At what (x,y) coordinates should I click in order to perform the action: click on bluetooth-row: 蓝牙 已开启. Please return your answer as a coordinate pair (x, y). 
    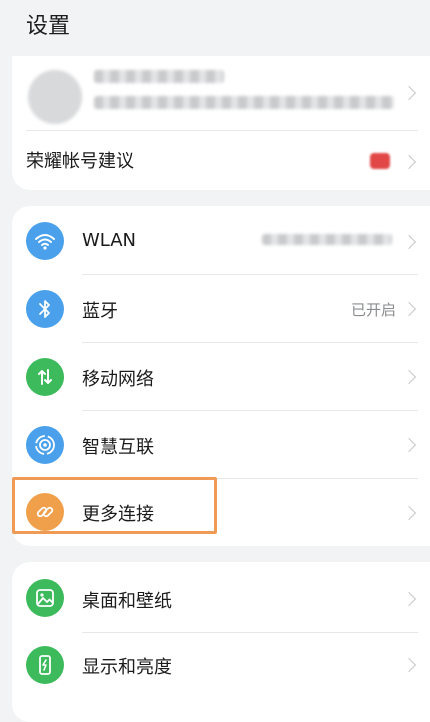
    Looking at the image, I should click on (221, 308).